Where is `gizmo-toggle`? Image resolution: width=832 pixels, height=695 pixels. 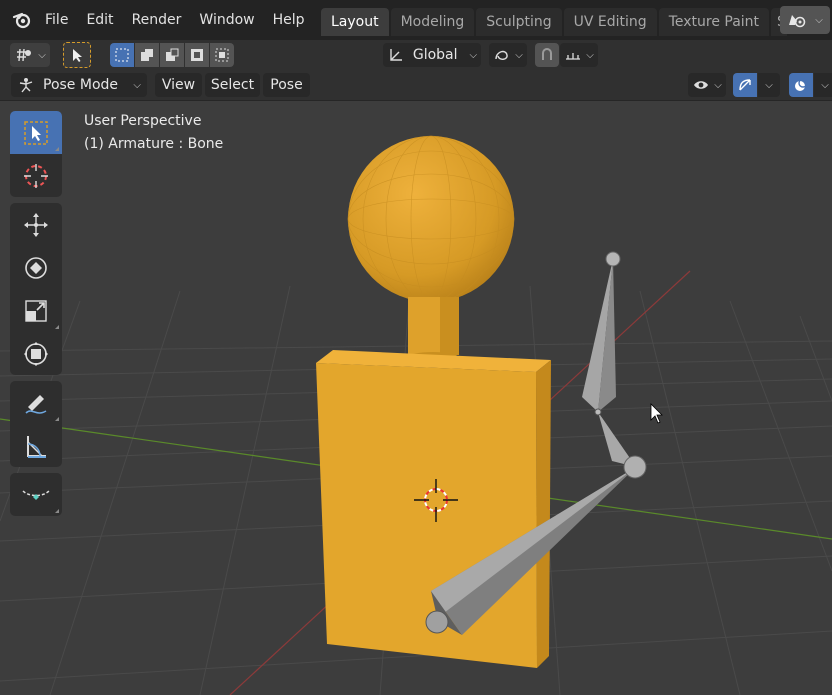
gizmo-toggle is located at coordinates (745, 85).